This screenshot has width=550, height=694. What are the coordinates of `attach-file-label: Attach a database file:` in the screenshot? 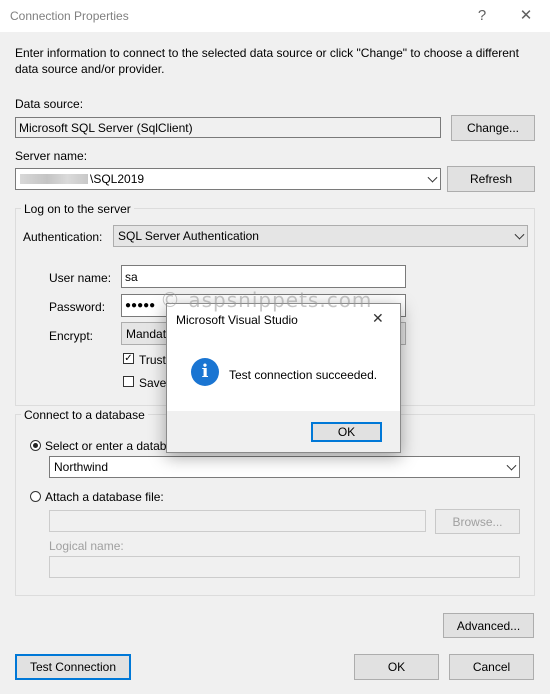 It's located at (104, 497).